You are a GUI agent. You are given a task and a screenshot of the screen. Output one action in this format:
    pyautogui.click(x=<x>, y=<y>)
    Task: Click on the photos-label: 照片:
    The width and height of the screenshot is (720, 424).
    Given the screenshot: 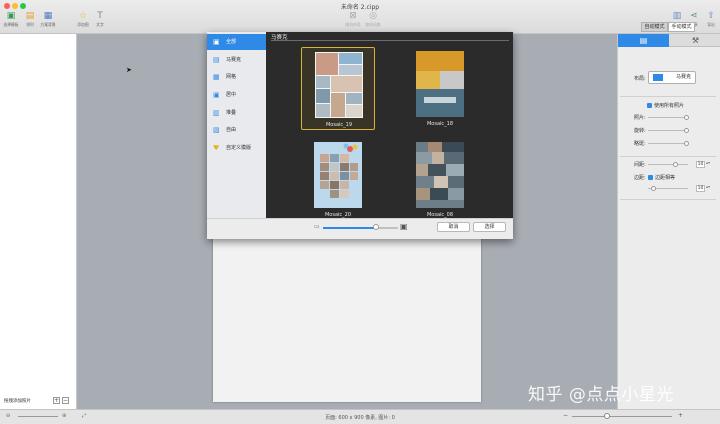 What is the action you would take?
    pyautogui.click(x=640, y=118)
    